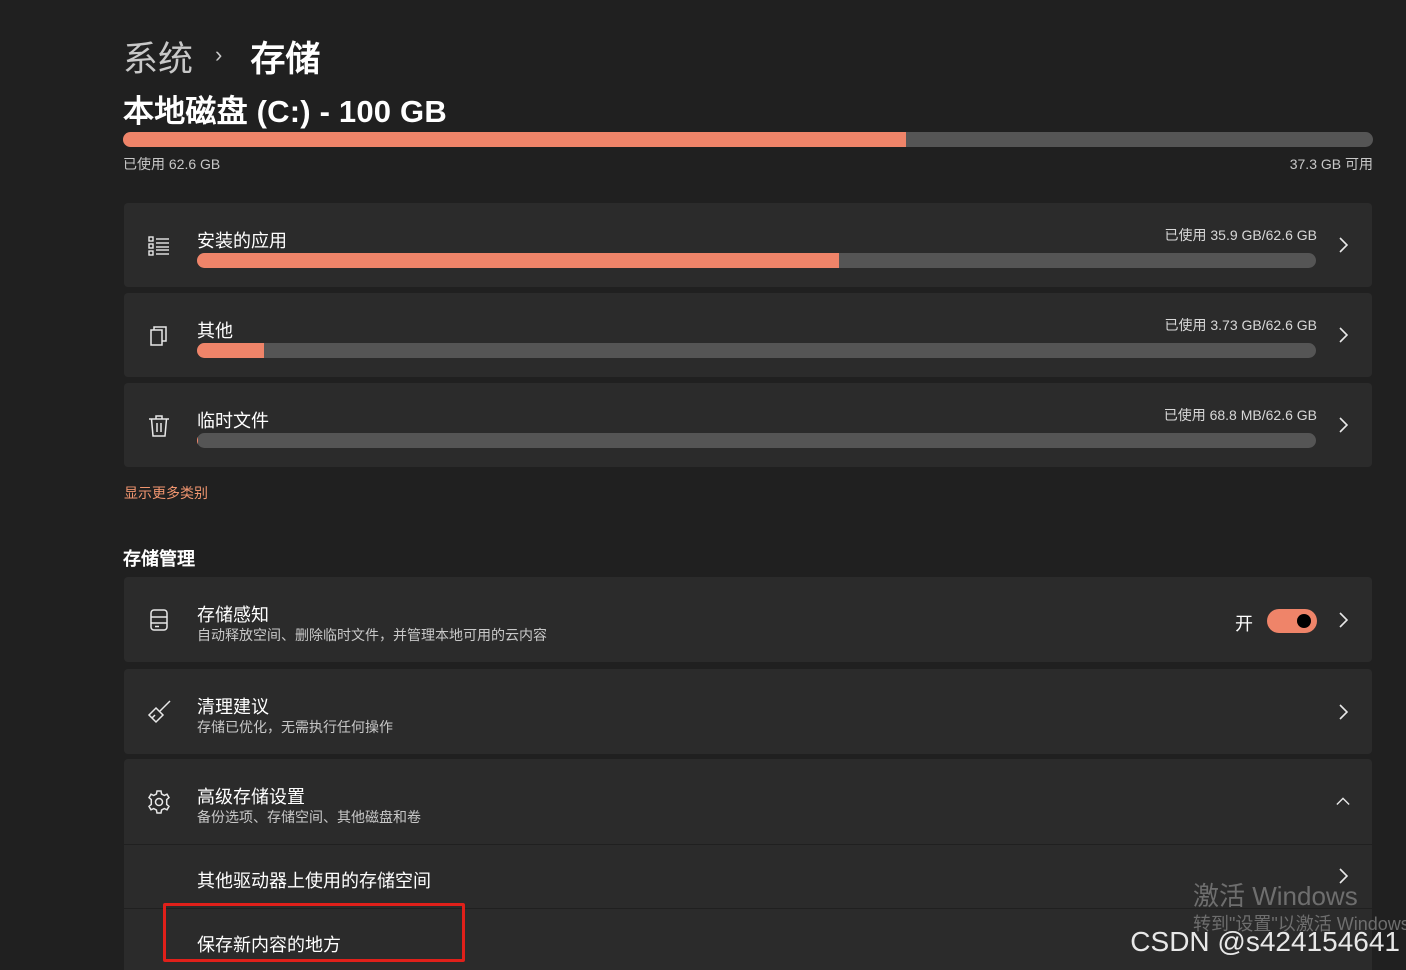 This screenshot has height=970, width=1406. I want to click on breadcrumb: 系统 › 存储, so click(221, 56).